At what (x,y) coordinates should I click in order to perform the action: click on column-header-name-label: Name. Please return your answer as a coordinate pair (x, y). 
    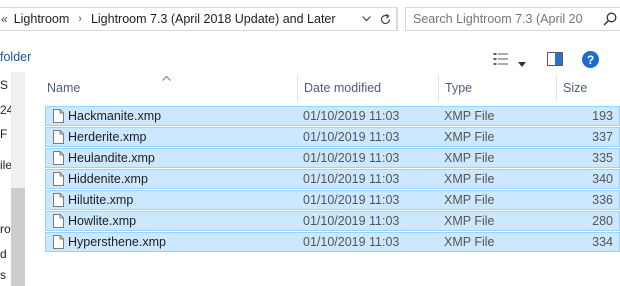
    Looking at the image, I should click on (64, 88).